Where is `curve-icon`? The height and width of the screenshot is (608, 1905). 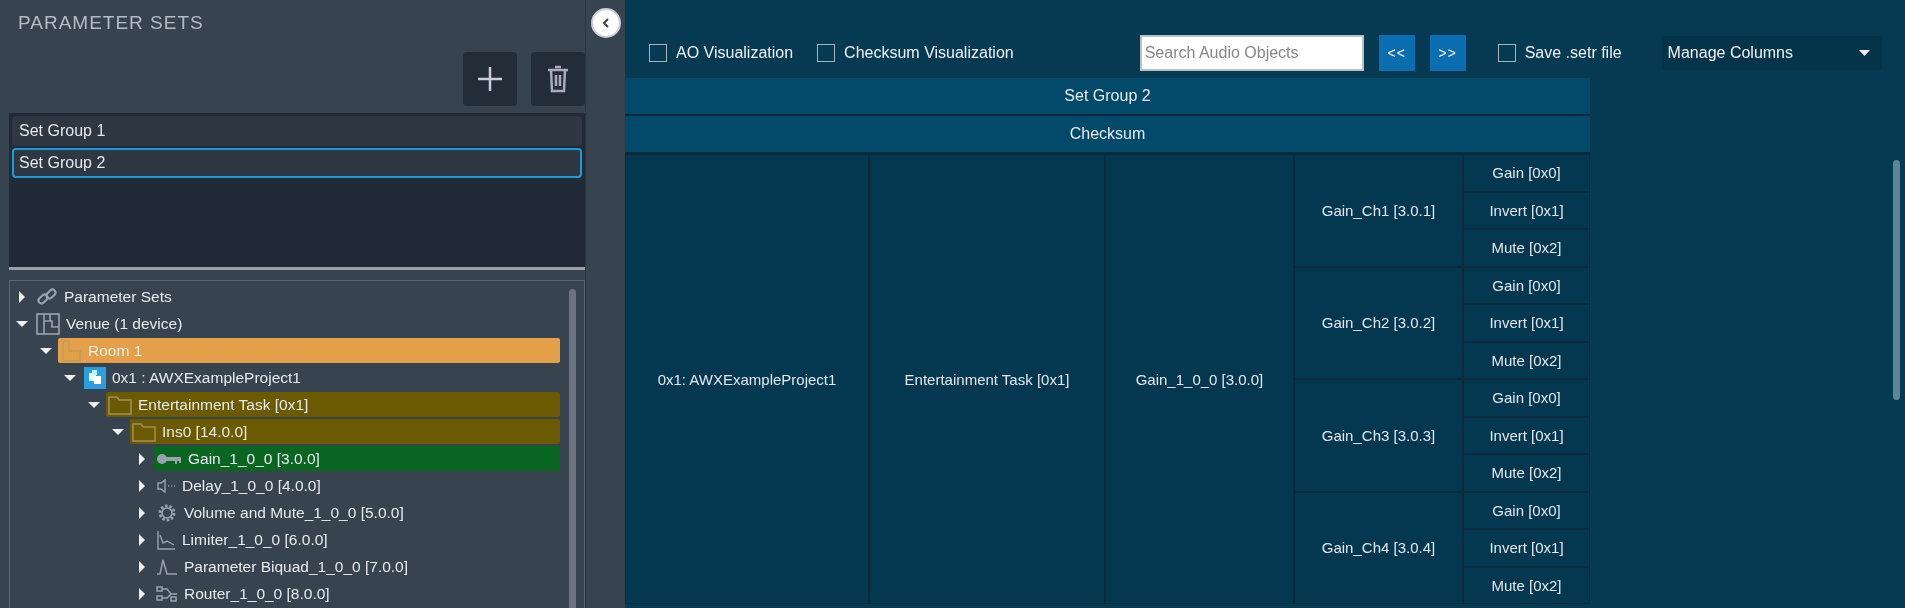
curve-icon is located at coordinates (167, 566).